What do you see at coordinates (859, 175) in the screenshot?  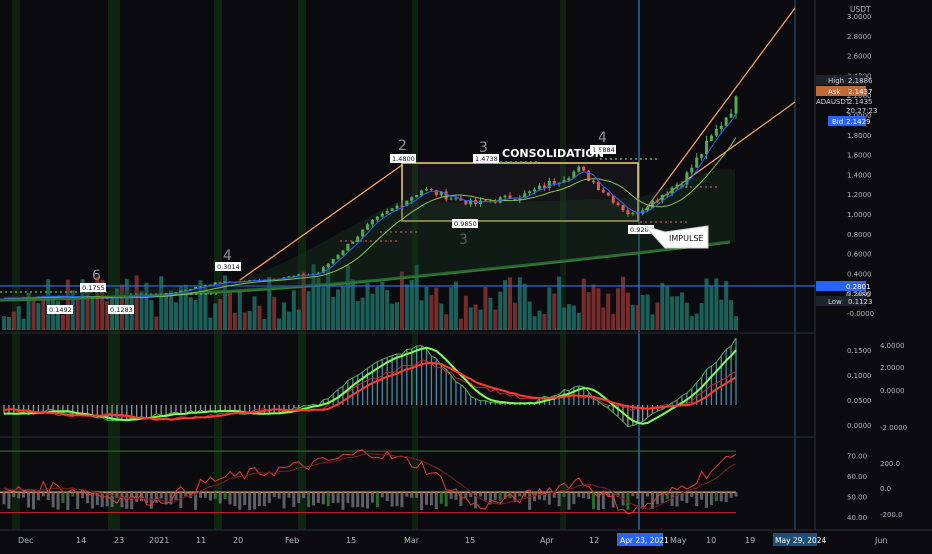 I see `price-tick: 1.4000` at bounding box center [859, 175].